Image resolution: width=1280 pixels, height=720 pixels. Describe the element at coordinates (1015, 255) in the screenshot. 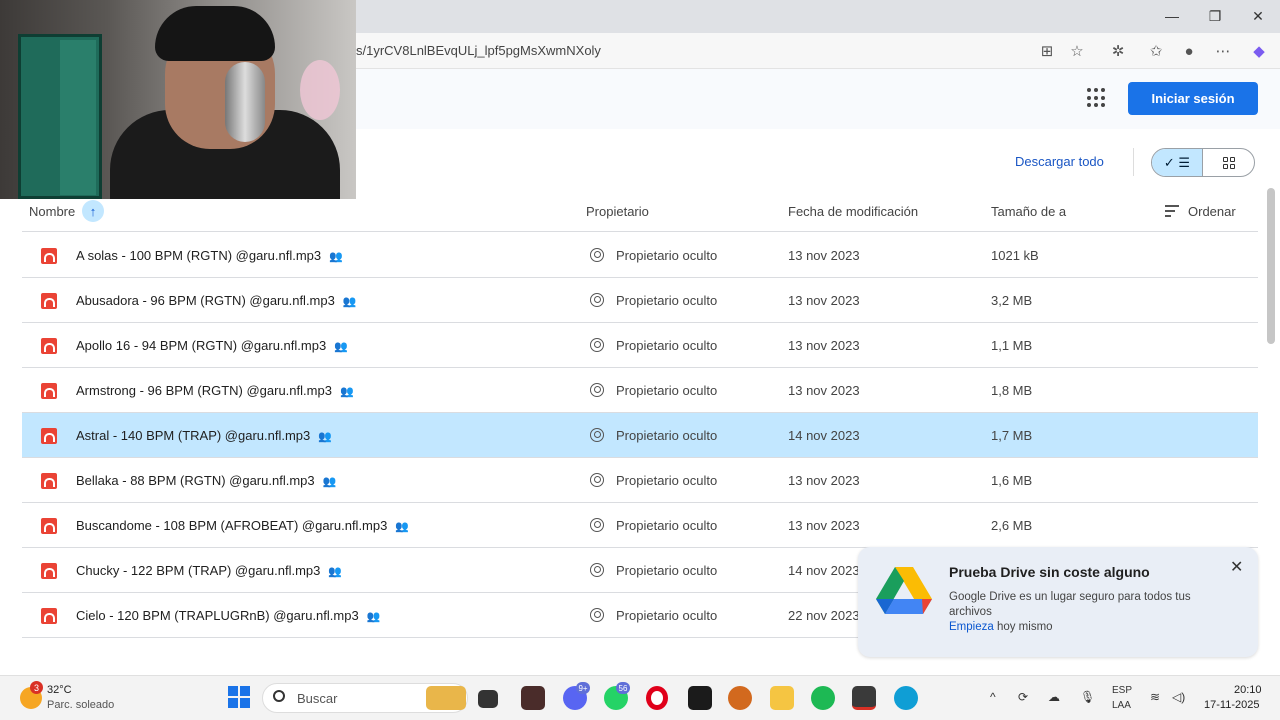

I see `file-size: 1021 kB` at that location.